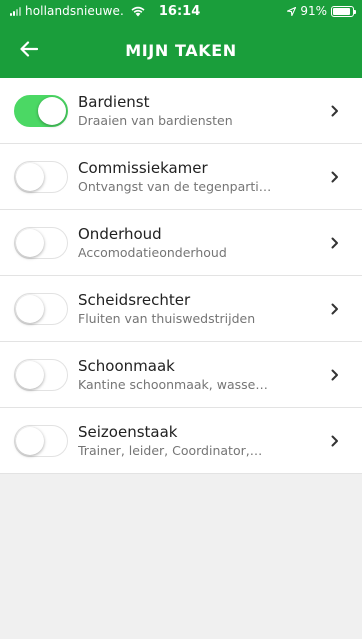 The height and width of the screenshot is (639, 362). I want to click on task-row-onderhoud: Onderhoud Accomodatieonderhoud, so click(181, 243).